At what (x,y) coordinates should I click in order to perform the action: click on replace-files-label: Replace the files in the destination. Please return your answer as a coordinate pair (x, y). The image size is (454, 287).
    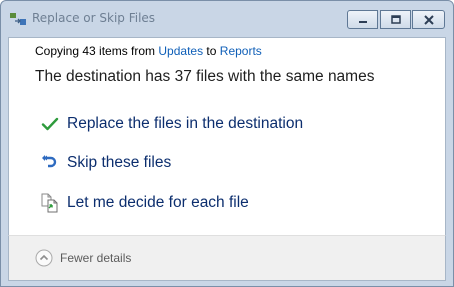
    Looking at the image, I should click on (185, 123).